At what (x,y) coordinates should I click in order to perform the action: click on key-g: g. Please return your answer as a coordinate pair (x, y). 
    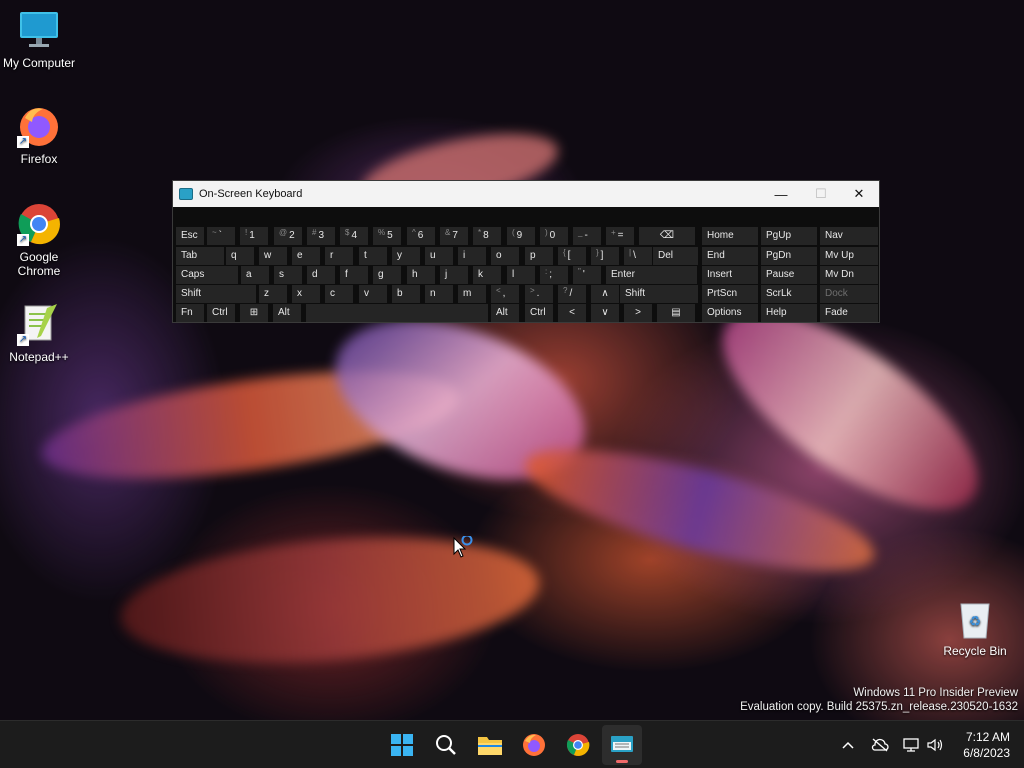
    Looking at the image, I should click on (387, 275).